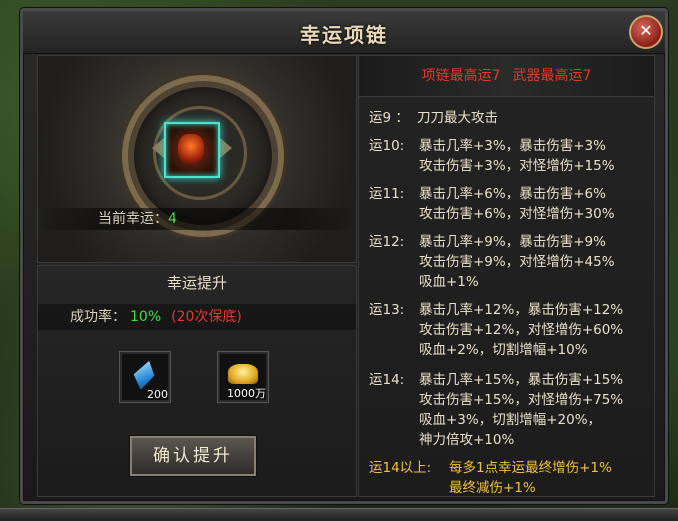 The image size is (678, 521). I want to click on weapon-max-luck: 武器最高运7, so click(552, 76).